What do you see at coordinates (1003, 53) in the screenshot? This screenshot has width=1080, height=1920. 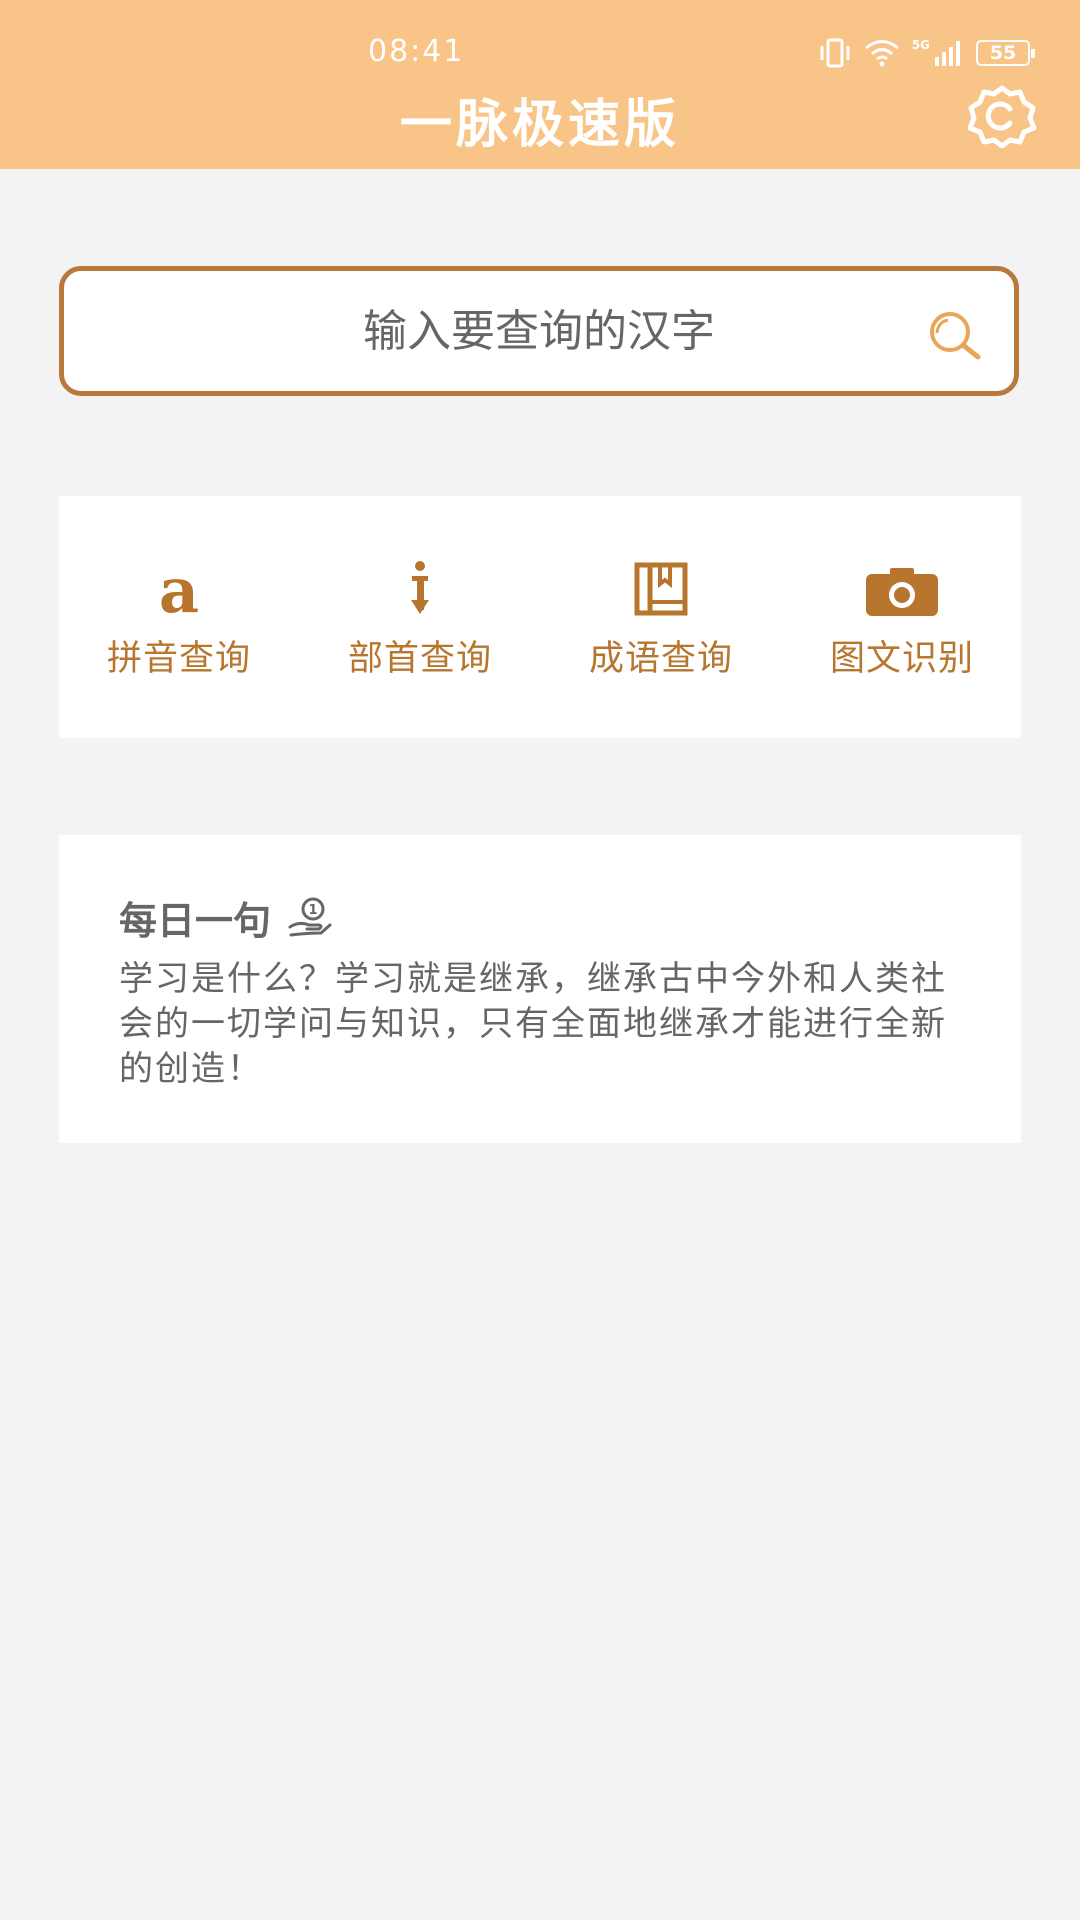 I see `battery-level: 55` at bounding box center [1003, 53].